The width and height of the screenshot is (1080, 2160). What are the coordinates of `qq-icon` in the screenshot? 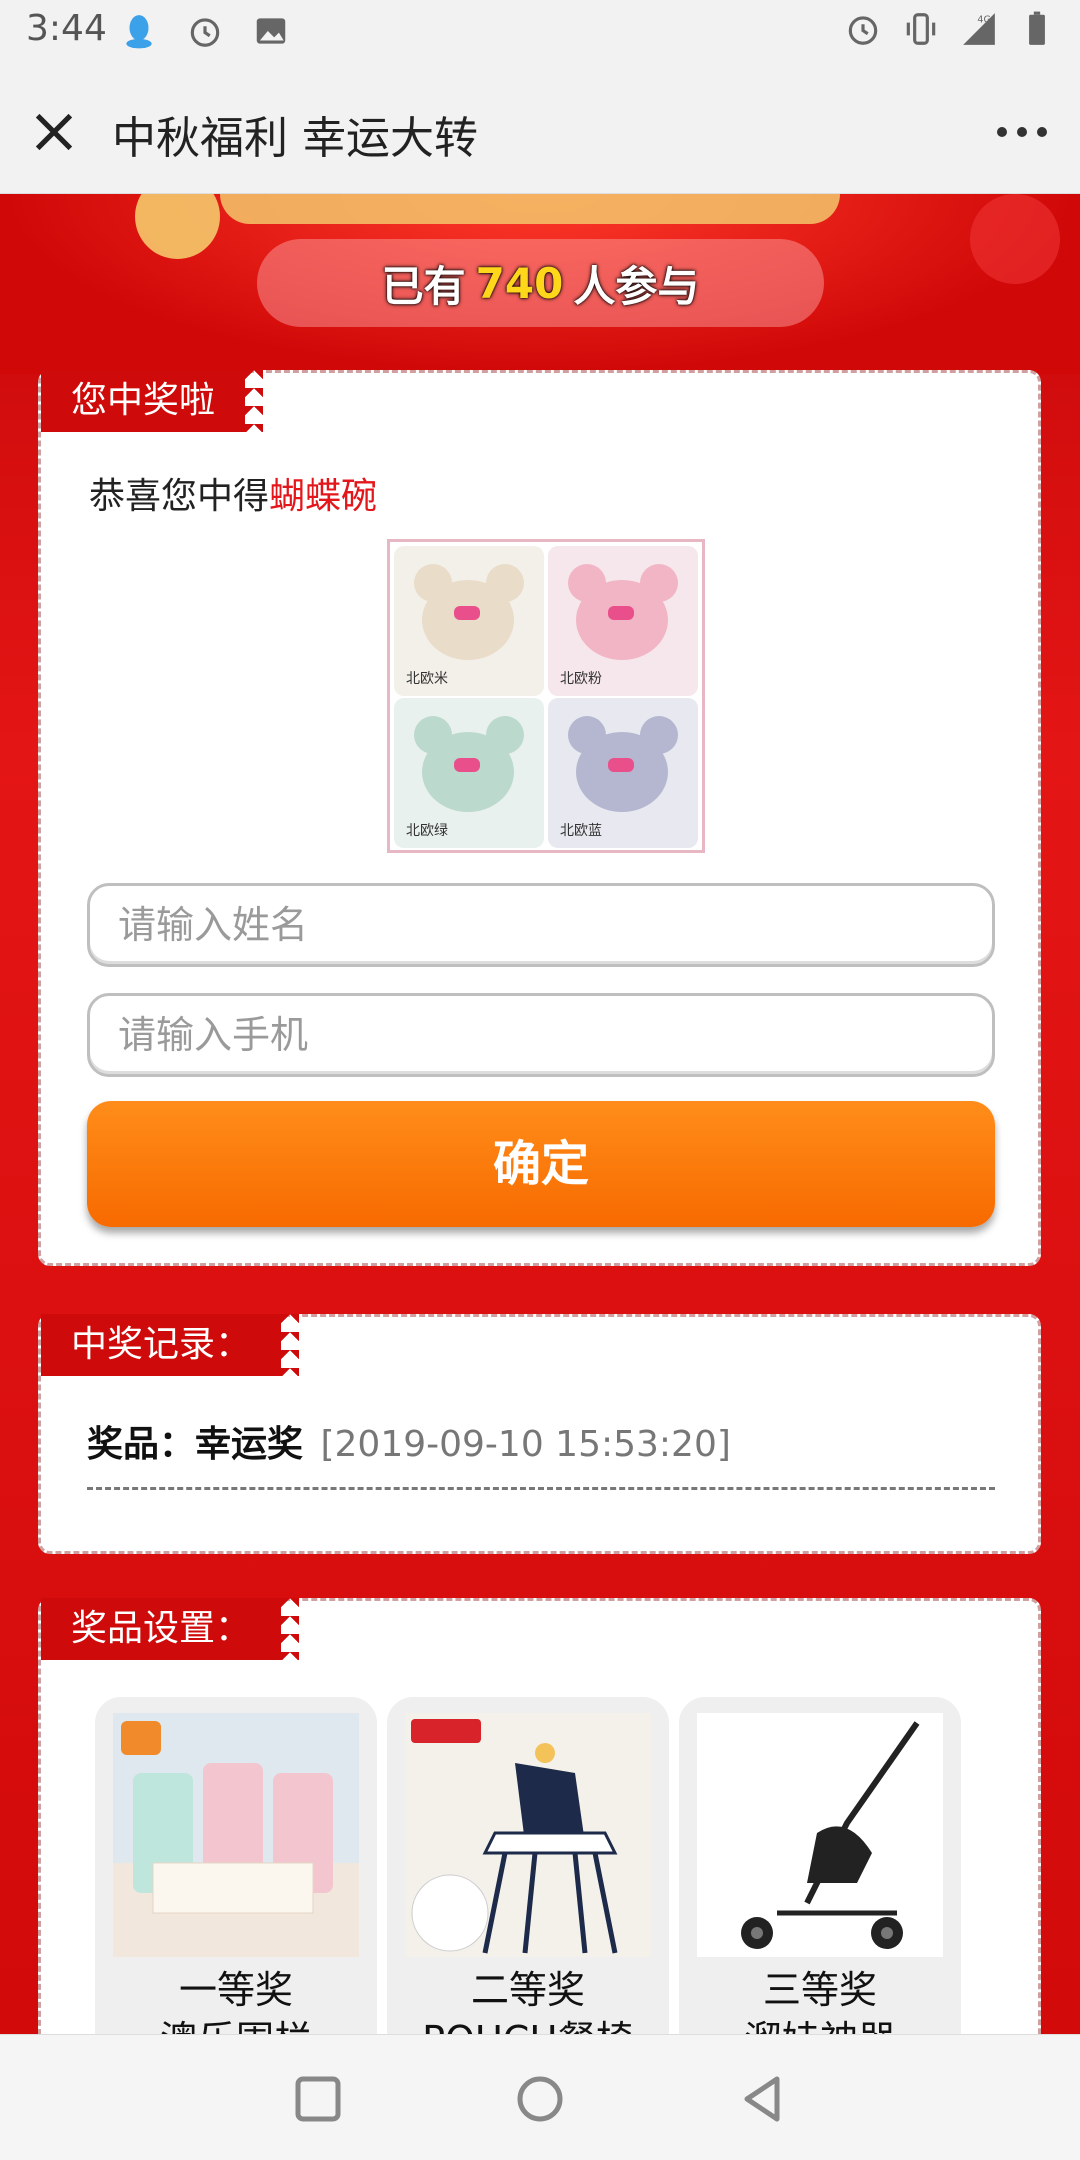 It's located at (139, 32).